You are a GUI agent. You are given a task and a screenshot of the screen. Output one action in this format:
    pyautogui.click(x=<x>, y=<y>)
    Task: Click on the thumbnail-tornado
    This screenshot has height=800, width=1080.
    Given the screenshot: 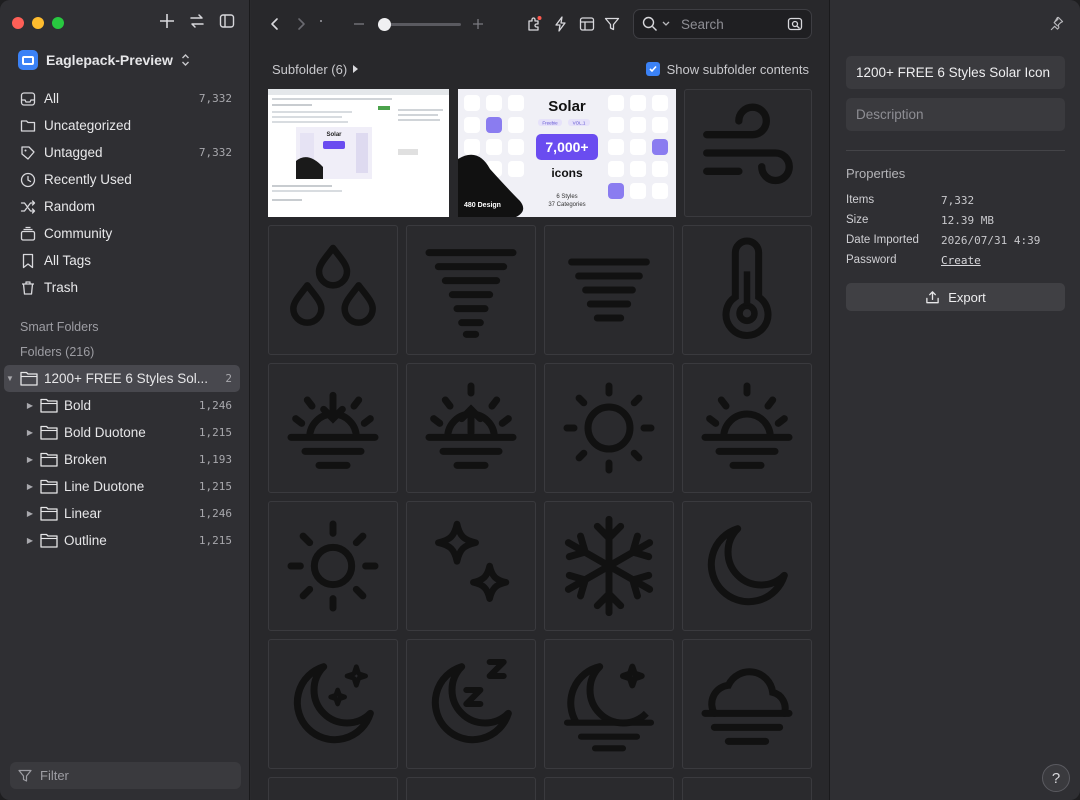 What is the action you would take?
    pyautogui.click(x=471, y=290)
    